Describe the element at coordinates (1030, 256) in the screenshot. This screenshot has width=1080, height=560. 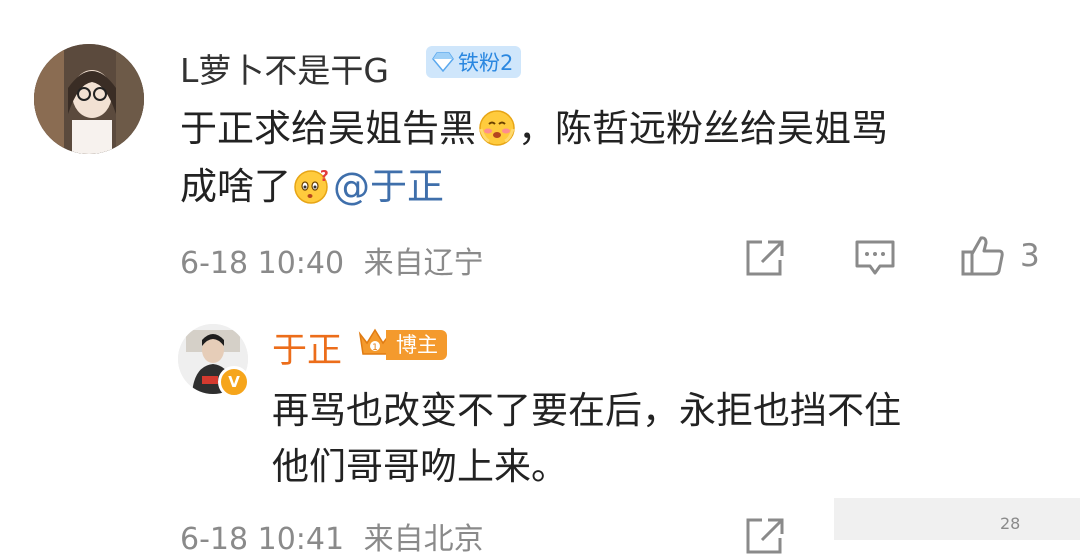
I see `like-count: 3` at that location.